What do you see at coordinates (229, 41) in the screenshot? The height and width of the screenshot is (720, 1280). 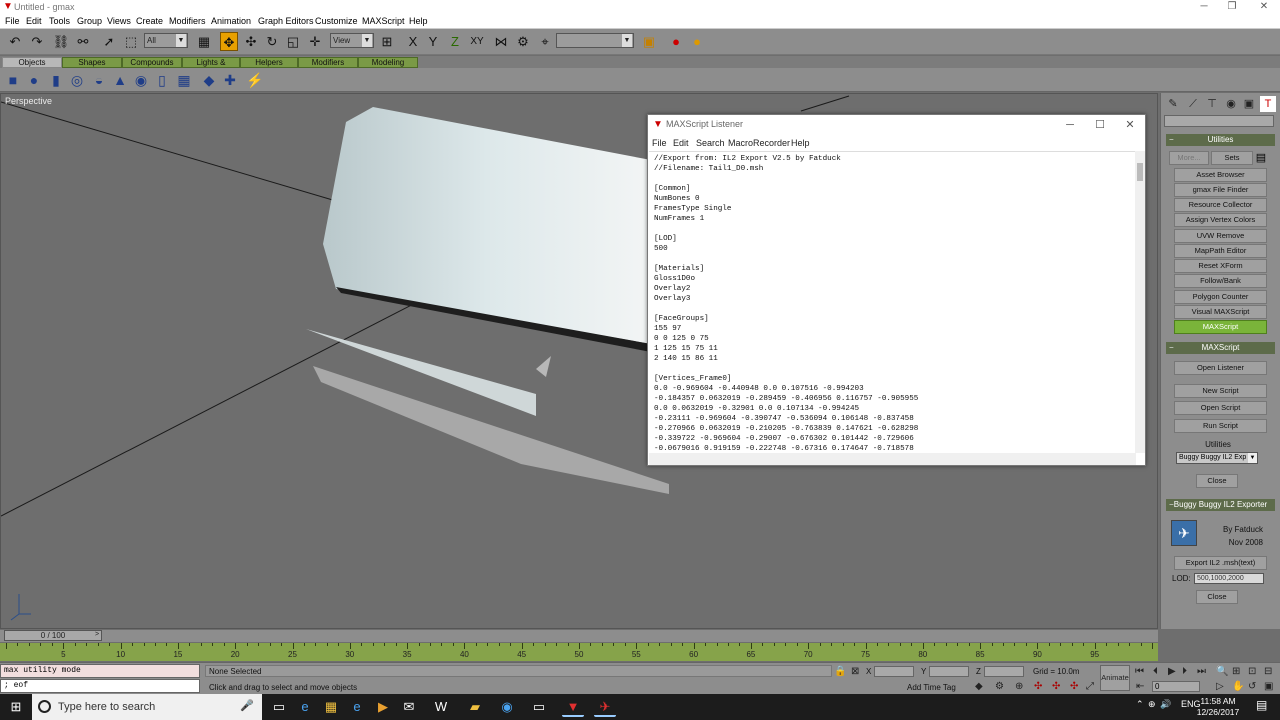 I see `select-move-icon: ✥` at bounding box center [229, 41].